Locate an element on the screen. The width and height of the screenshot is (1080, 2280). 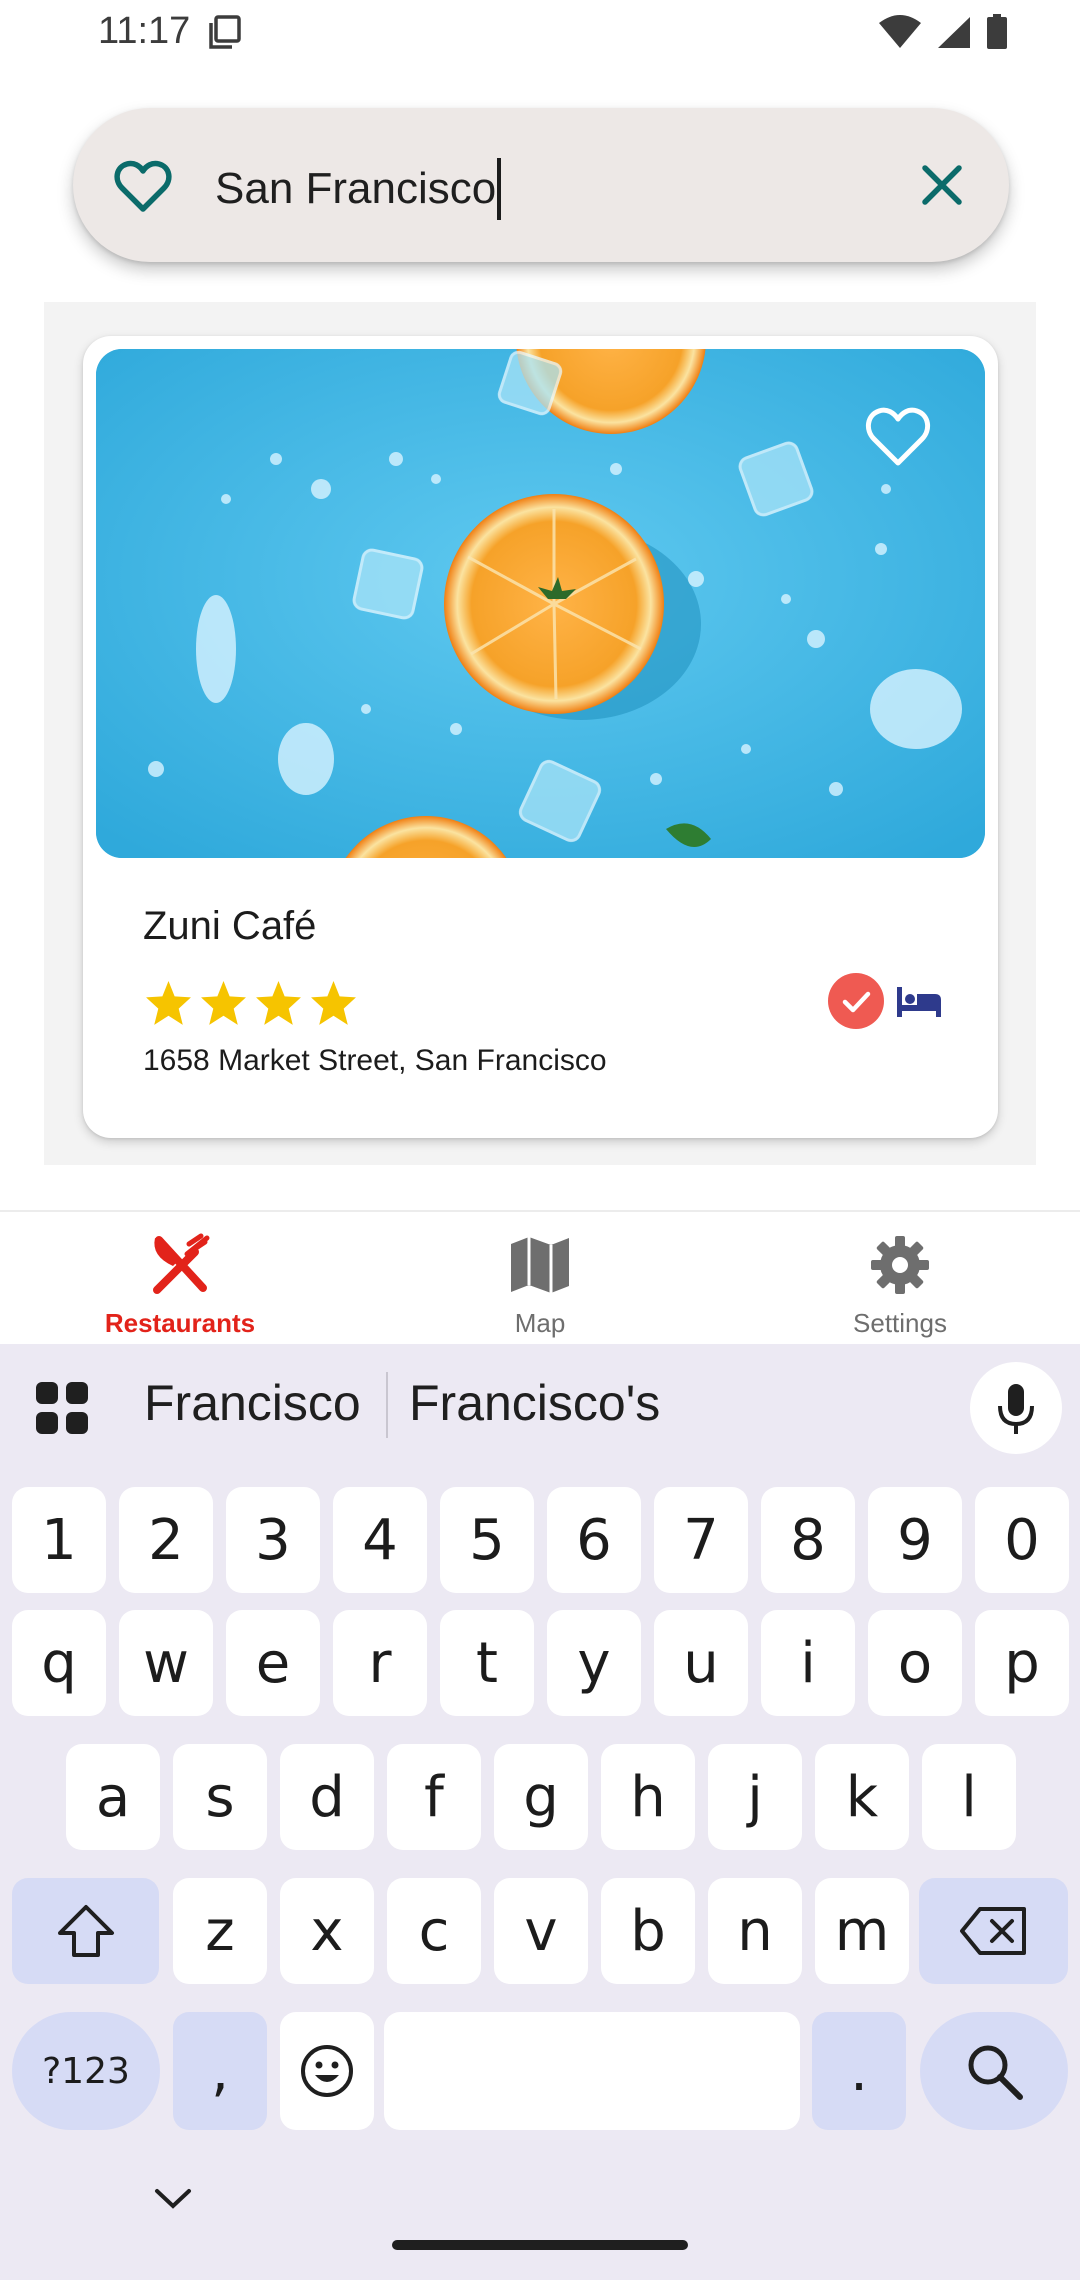
nav-item-map: Map is located at coordinates (540, 1279).